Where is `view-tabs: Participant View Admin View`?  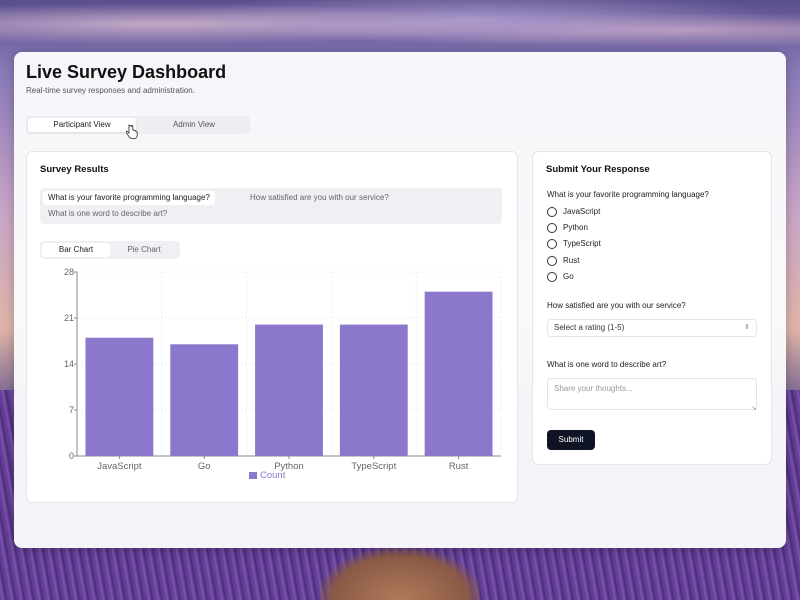
view-tabs: Participant View Admin View is located at coordinates (138, 125).